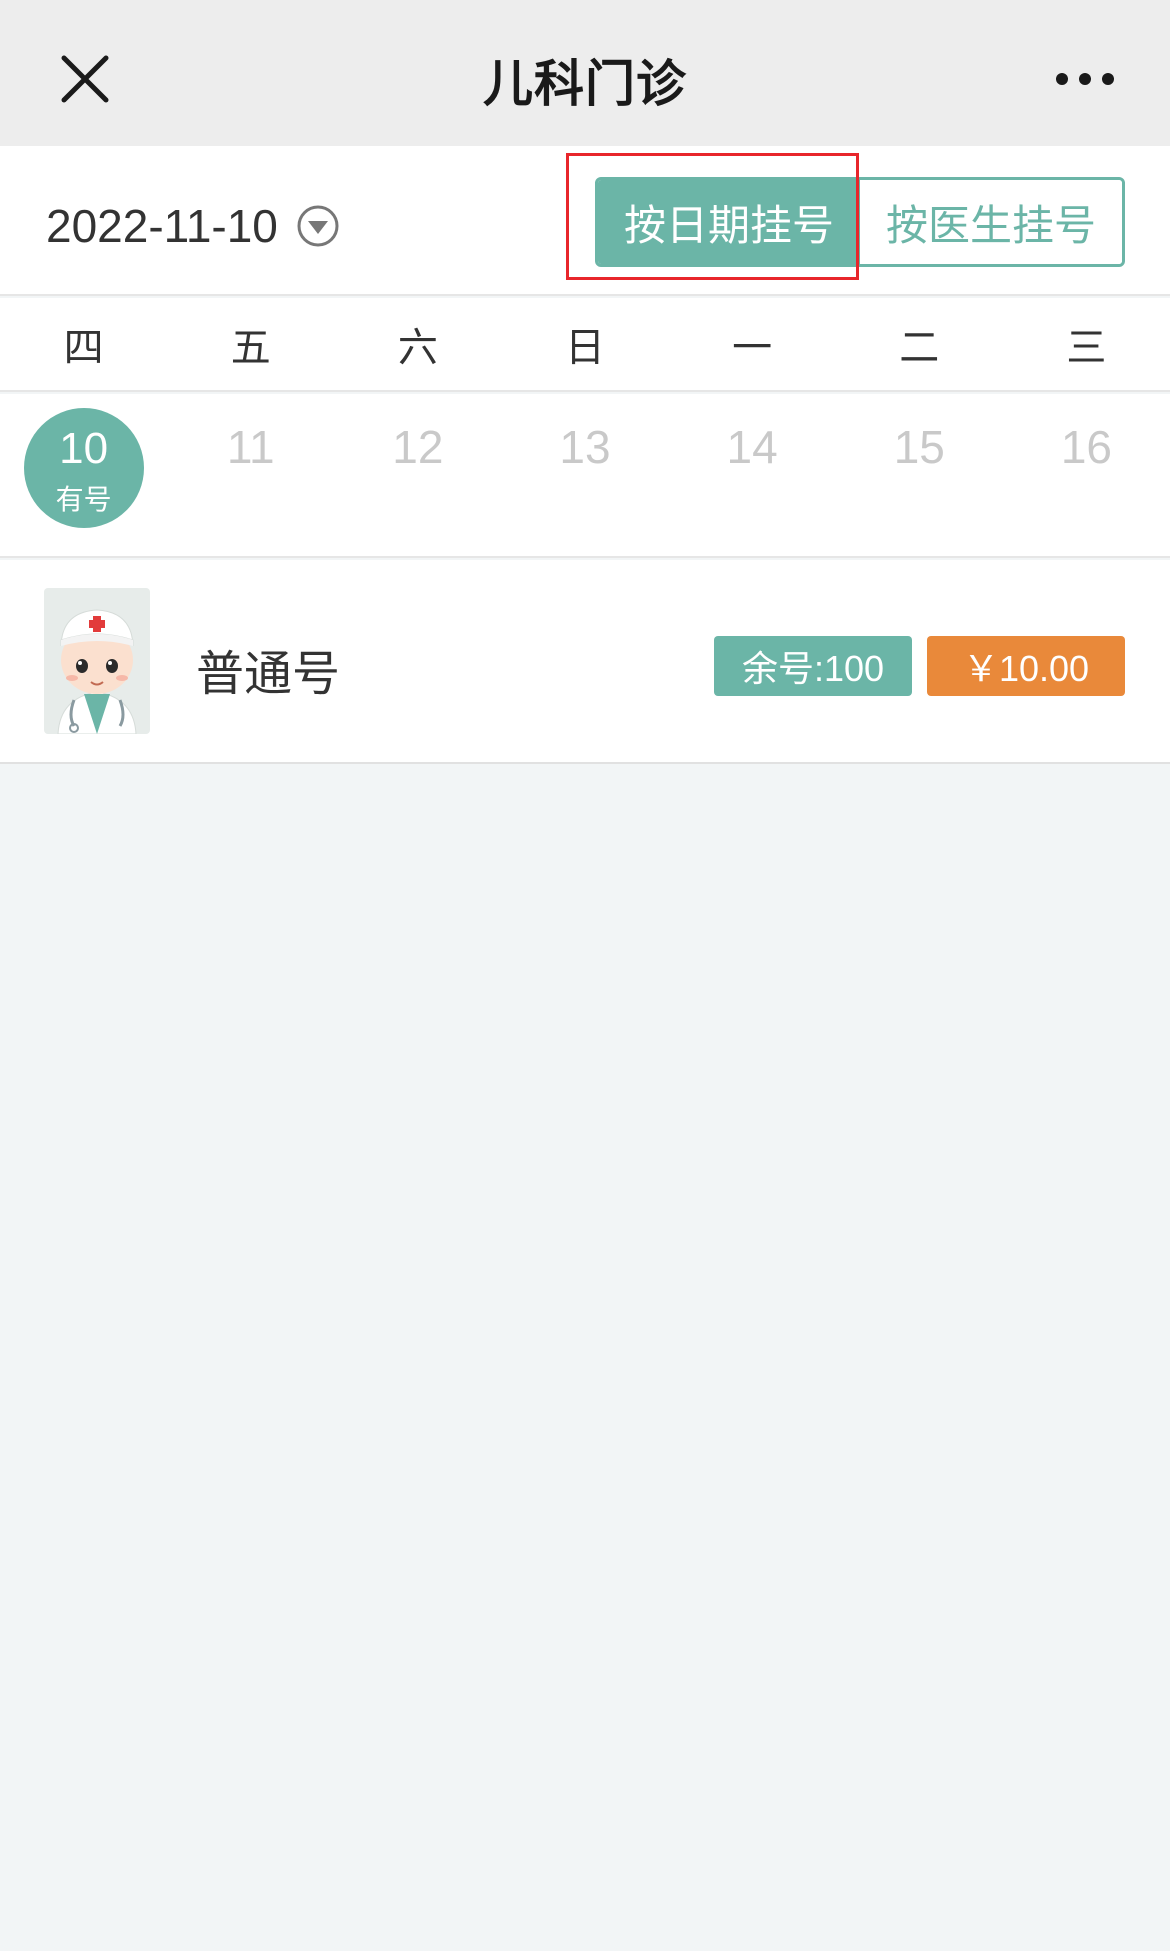 The width and height of the screenshot is (1170, 1951). What do you see at coordinates (584, 348) in the screenshot?
I see `weekday-label: 日` at bounding box center [584, 348].